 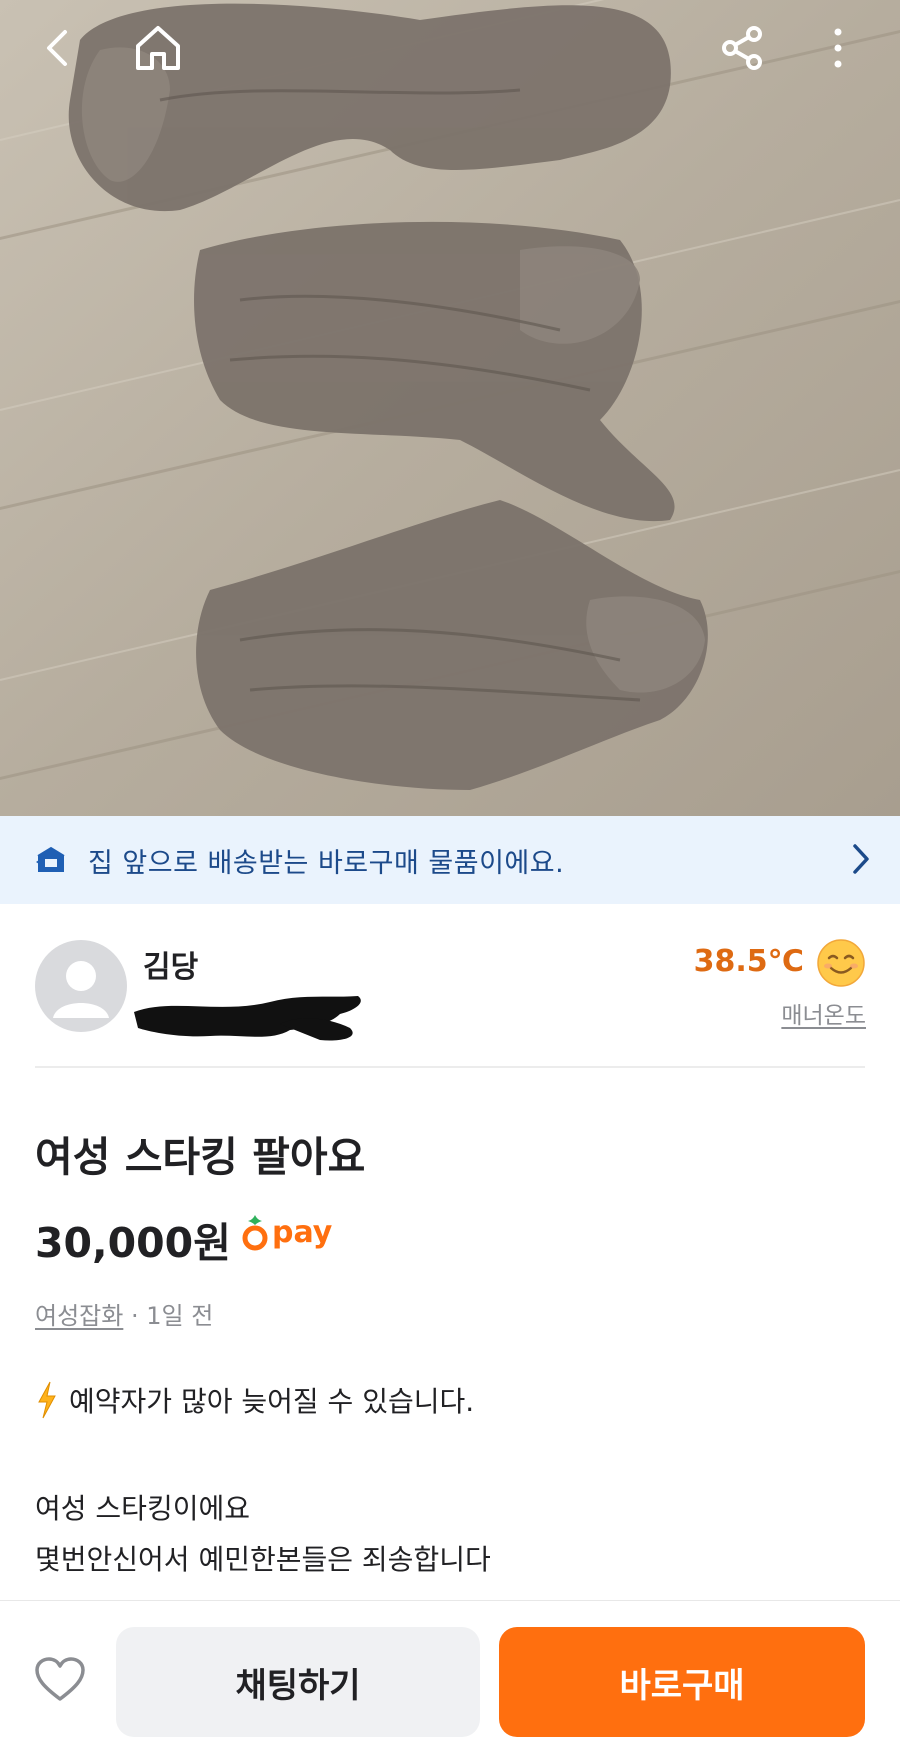 What do you see at coordinates (81, 989) in the screenshot?
I see `default-avatar-icon` at bounding box center [81, 989].